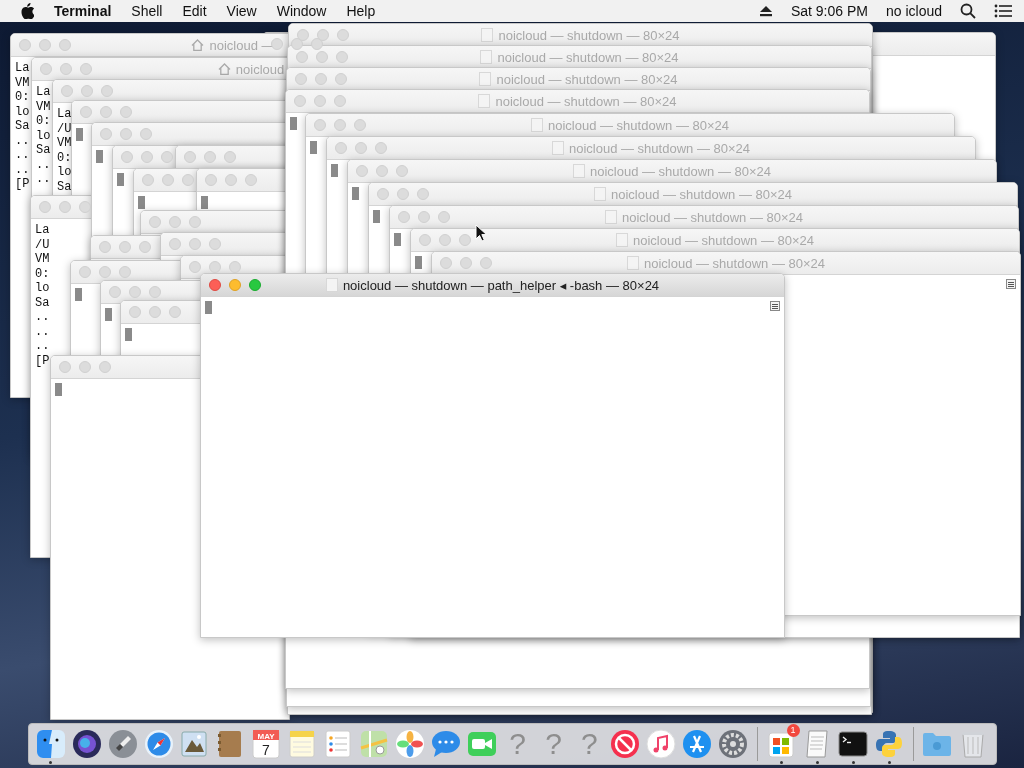 The height and width of the screenshot is (768, 1024). What do you see at coordinates (86, 744) in the screenshot?
I see `orb-icon` at bounding box center [86, 744].